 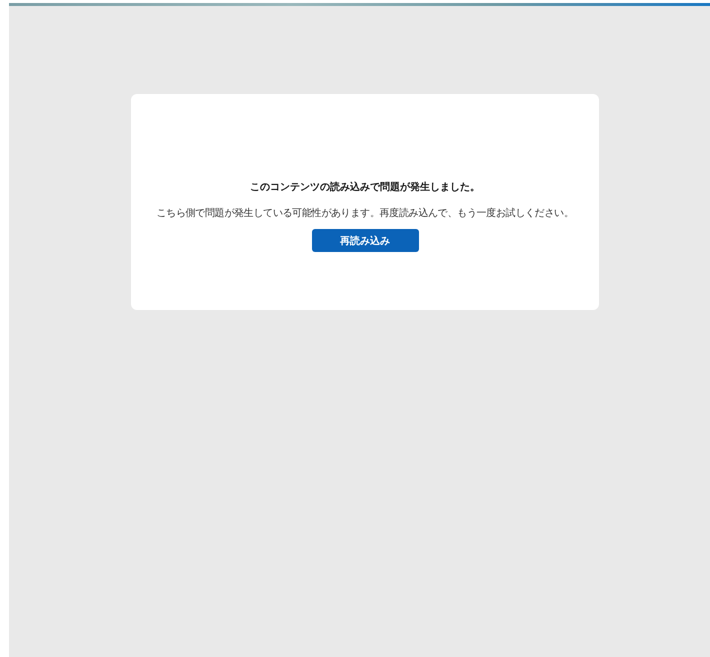 I want to click on error-message: こちら側で問題が発生している可能性があります。再度読み込んで、もう一度お試しください。, so click(x=365, y=213).